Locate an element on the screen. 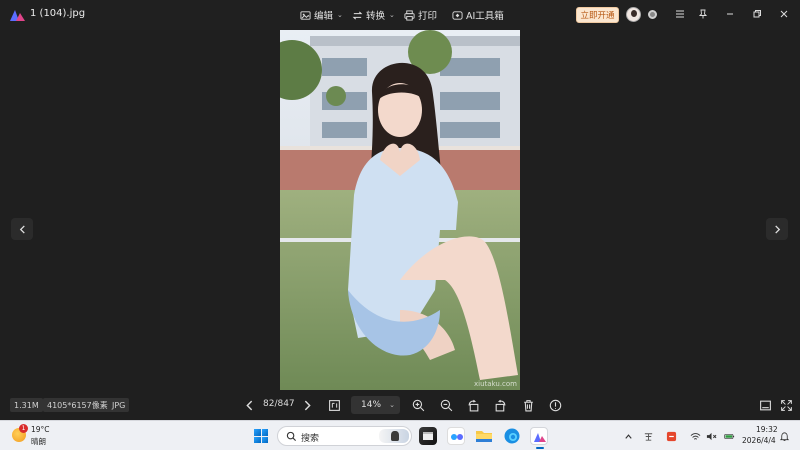  minimize-button is located at coordinates (730, 14).